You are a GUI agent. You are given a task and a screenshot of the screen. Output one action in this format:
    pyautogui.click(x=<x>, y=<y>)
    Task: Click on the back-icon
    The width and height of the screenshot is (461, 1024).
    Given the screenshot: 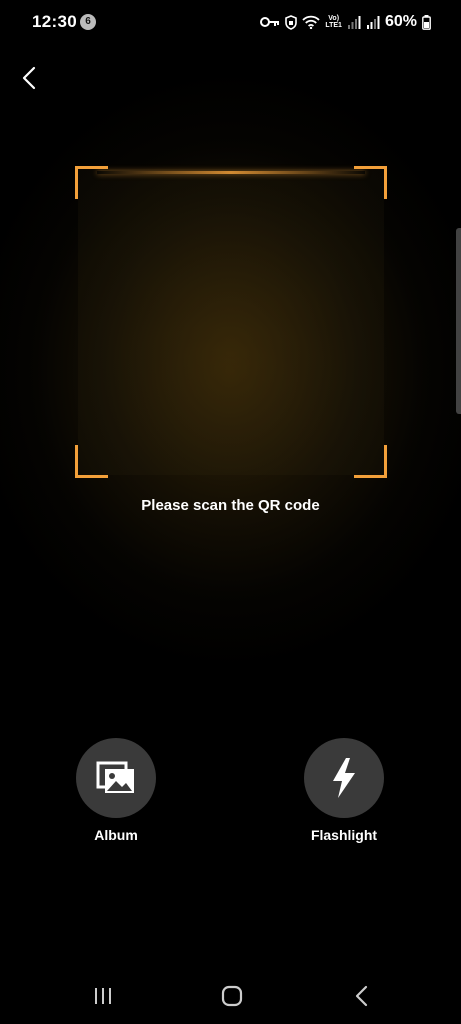 What is the action you would take?
    pyautogui.click(x=361, y=996)
    